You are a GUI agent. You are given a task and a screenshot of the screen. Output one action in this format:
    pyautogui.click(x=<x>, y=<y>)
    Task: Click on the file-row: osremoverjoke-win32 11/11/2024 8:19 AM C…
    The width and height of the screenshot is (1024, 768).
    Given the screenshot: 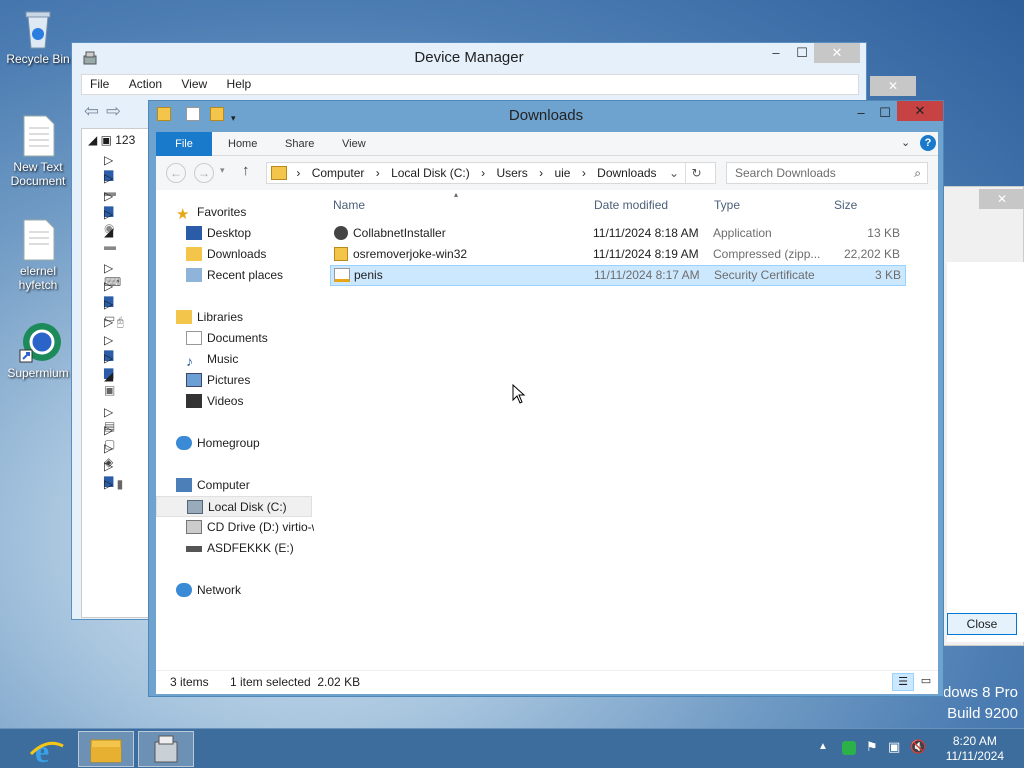 What is the action you would take?
    pyautogui.click(x=618, y=254)
    